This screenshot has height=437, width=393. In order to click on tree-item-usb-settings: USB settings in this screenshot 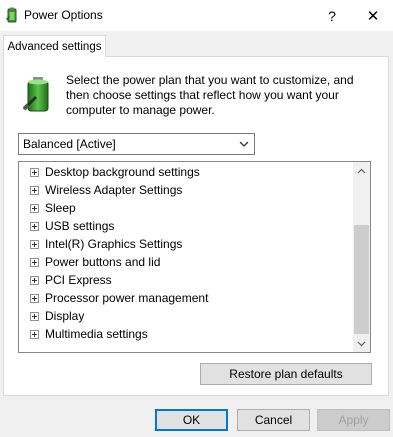, I will do `click(186, 226)`.